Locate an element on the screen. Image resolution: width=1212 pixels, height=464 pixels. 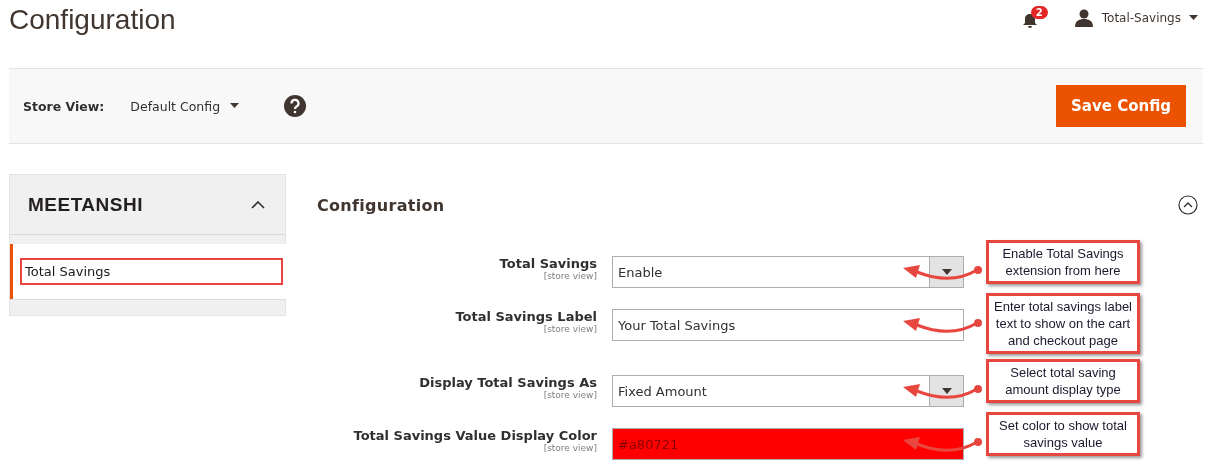
select-field: Enable is located at coordinates (788, 272).